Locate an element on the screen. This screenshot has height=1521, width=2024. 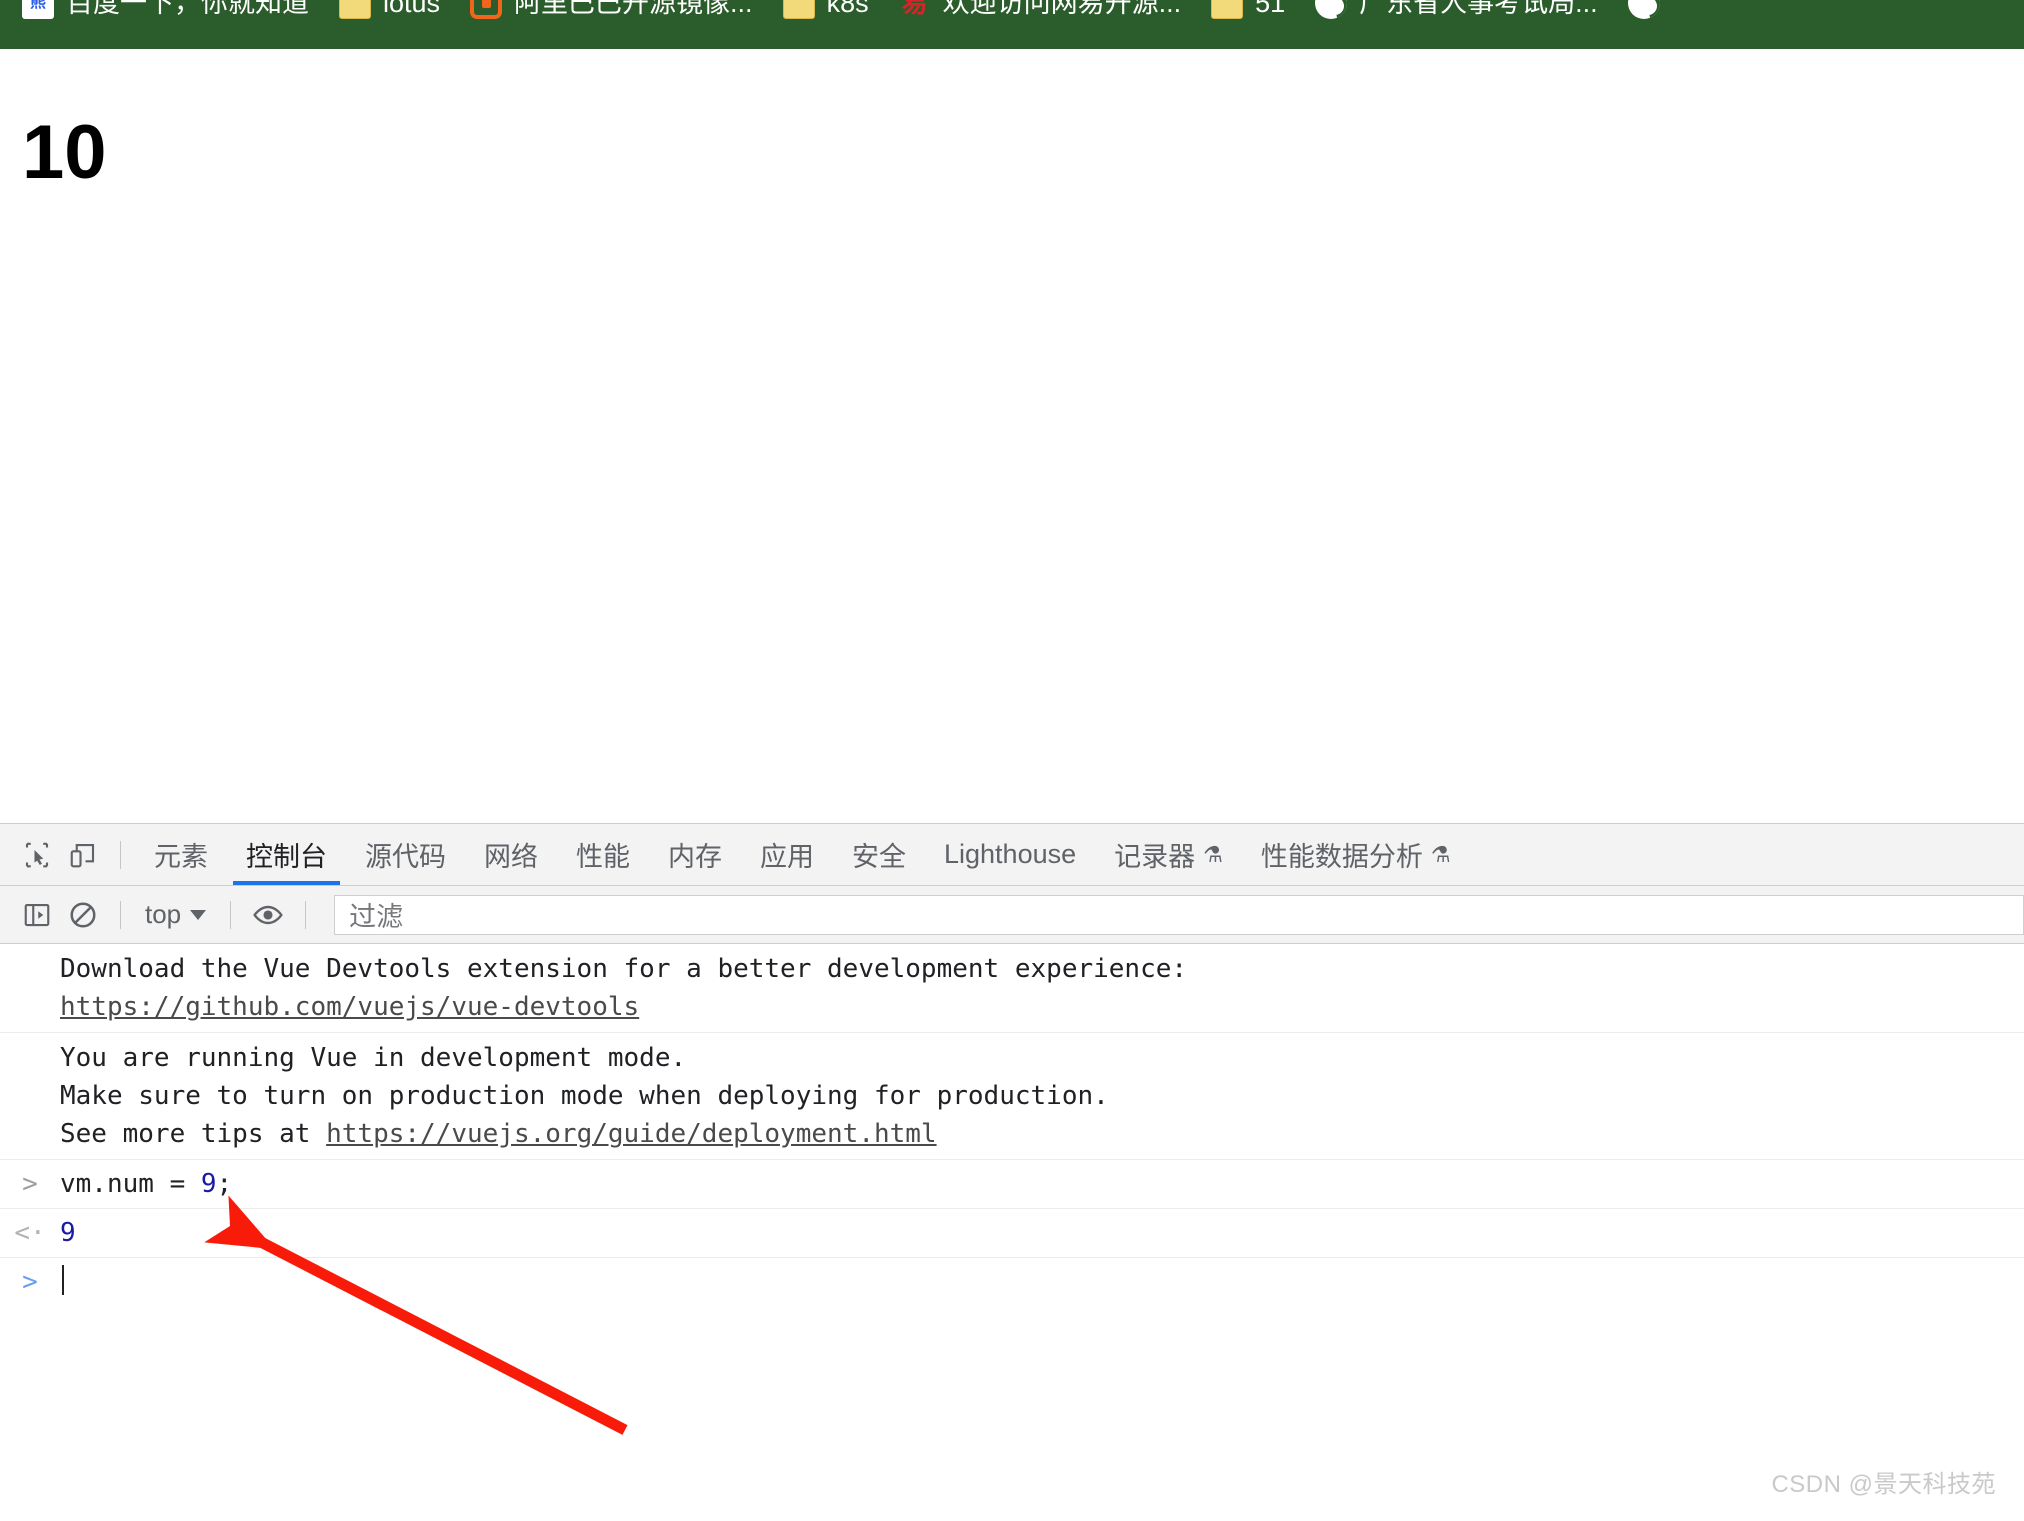
inspect-element-icon is located at coordinates (37, 855).